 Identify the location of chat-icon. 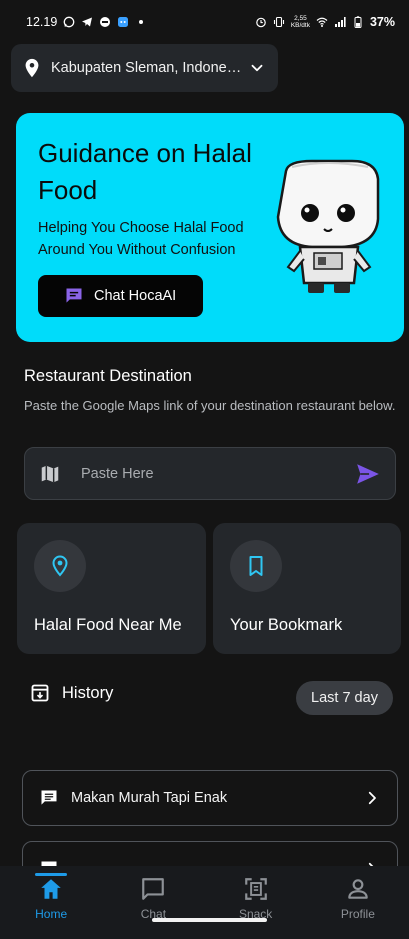
(153, 889).